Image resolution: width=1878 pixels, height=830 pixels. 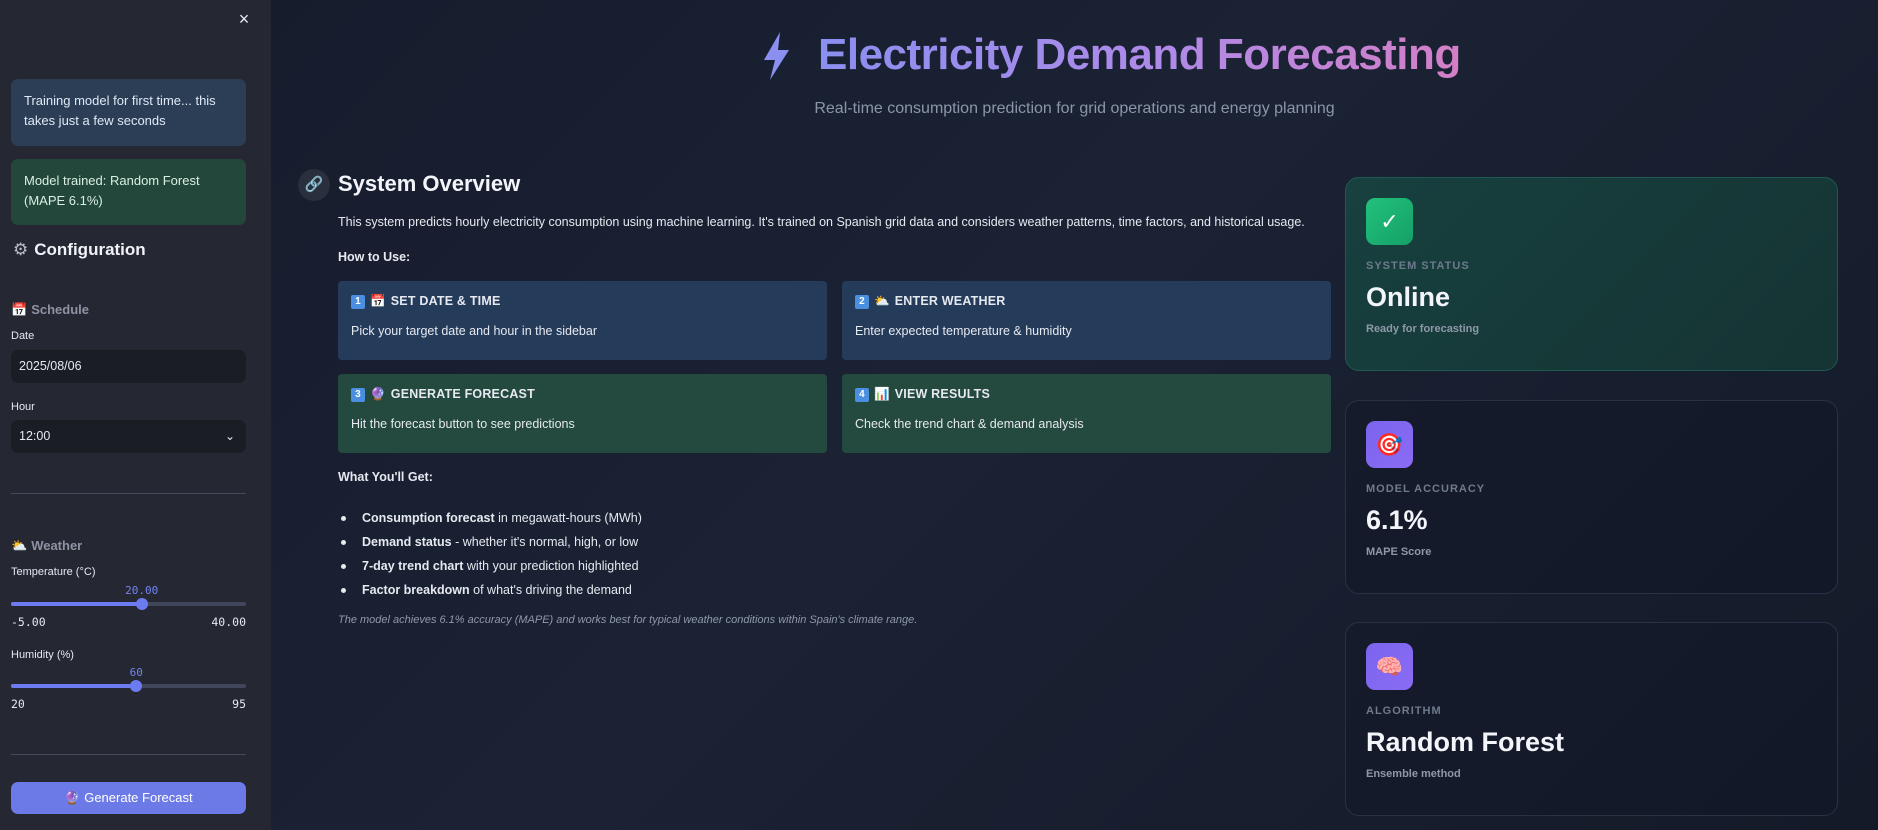 I want to click on card-label: MODEL ACCURACY, so click(x=1426, y=489).